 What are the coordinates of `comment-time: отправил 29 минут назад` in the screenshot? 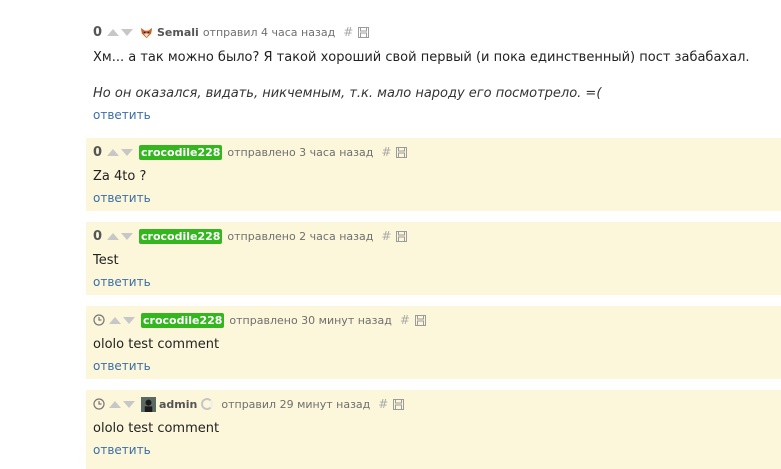 It's located at (296, 404).